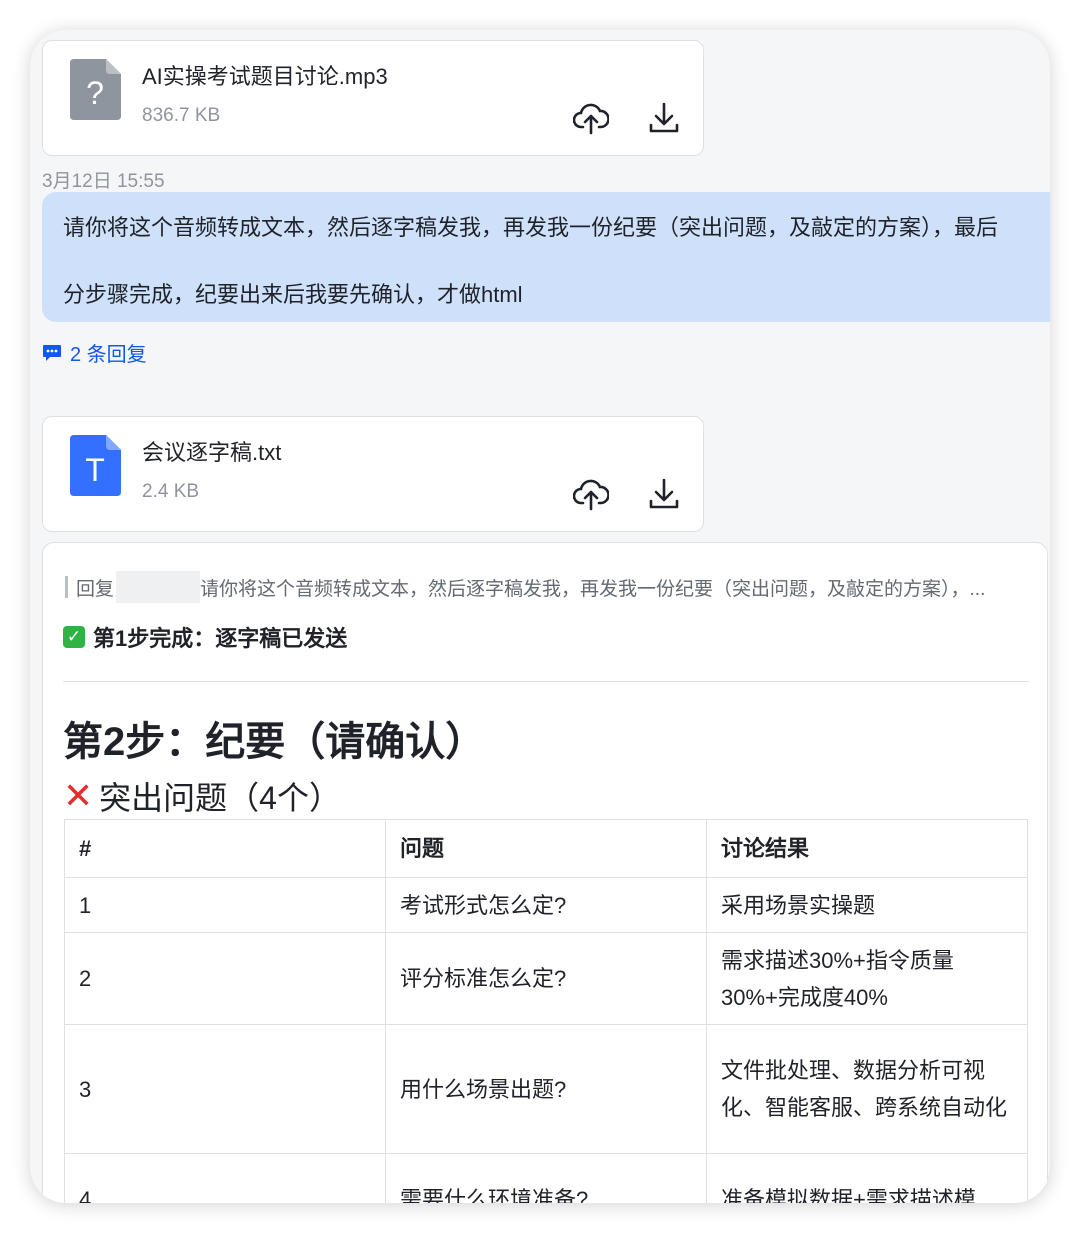  What do you see at coordinates (78, 795) in the screenshot?
I see `cross-icon: ✕` at bounding box center [78, 795].